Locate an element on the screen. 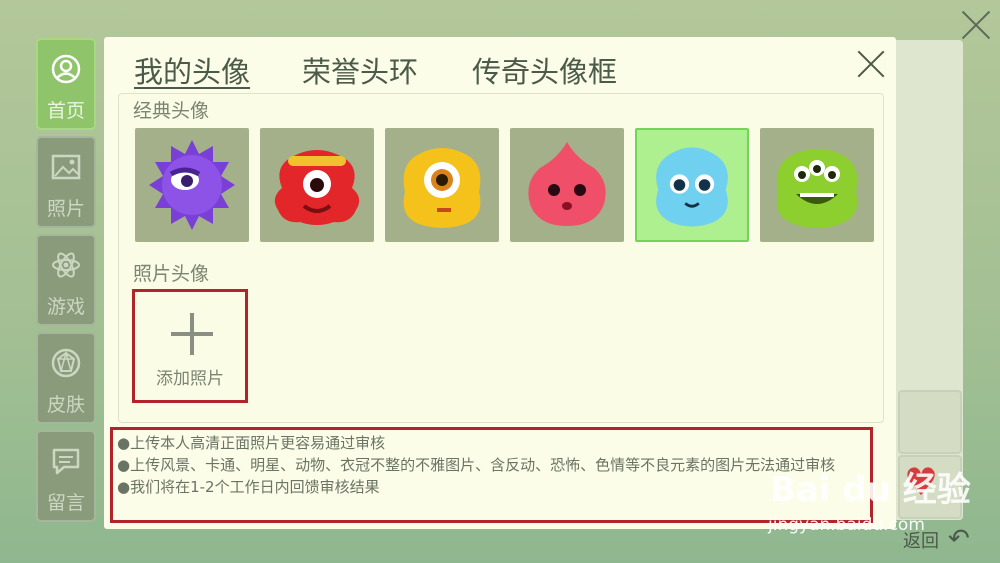 The height and width of the screenshot is (563, 1000). section-title-classic: 经典头像 is located at coordinates (171, 111).